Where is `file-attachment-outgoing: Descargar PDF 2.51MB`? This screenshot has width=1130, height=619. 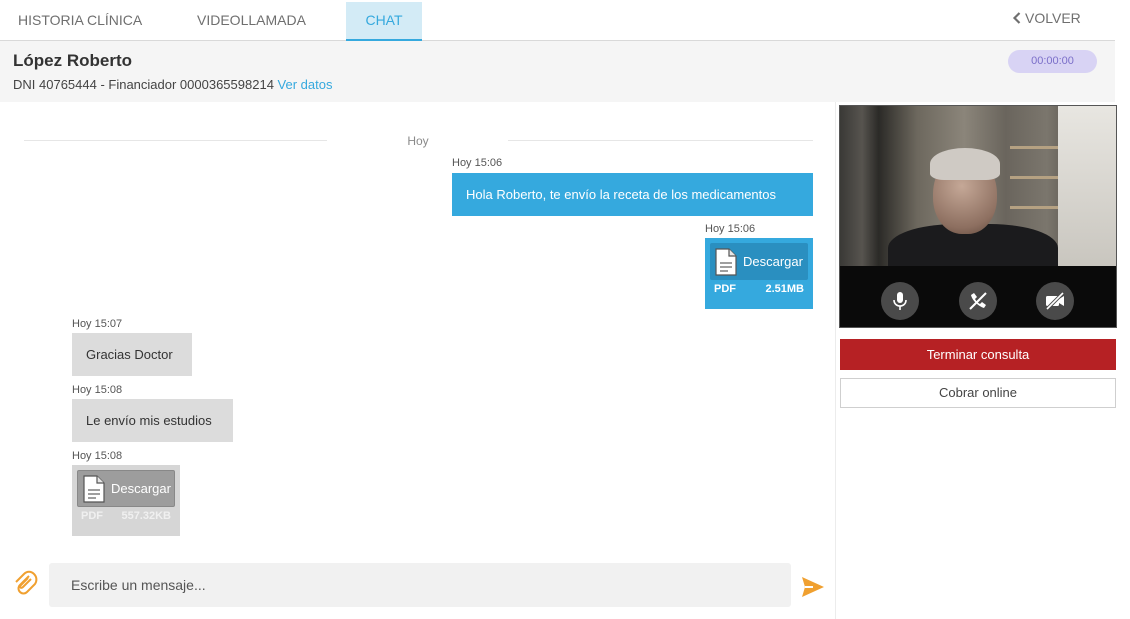
file-attachment-outgoing: Descargar PDF 2.51MB is located at coordinates (759, 273).